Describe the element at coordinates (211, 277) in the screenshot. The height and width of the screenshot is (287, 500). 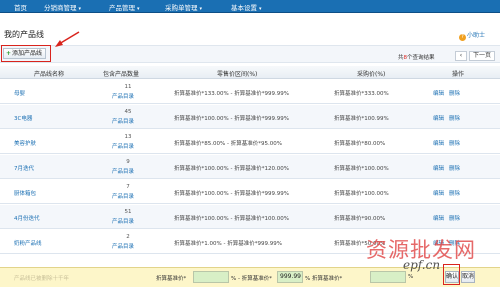
I see `retail-min-input` at that location.